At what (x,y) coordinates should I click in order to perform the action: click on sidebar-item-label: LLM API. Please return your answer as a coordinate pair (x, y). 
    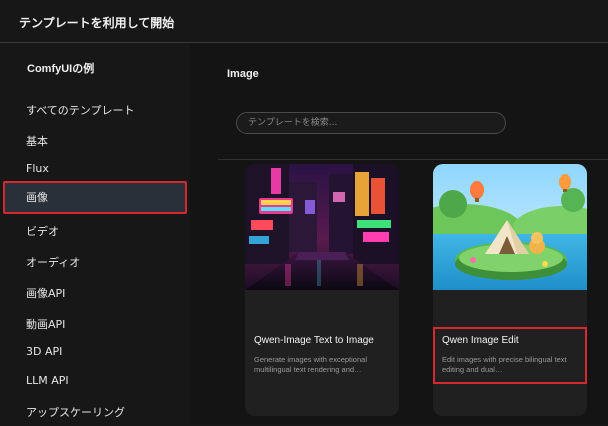
    Looking at the image, I should click on (47, 380).